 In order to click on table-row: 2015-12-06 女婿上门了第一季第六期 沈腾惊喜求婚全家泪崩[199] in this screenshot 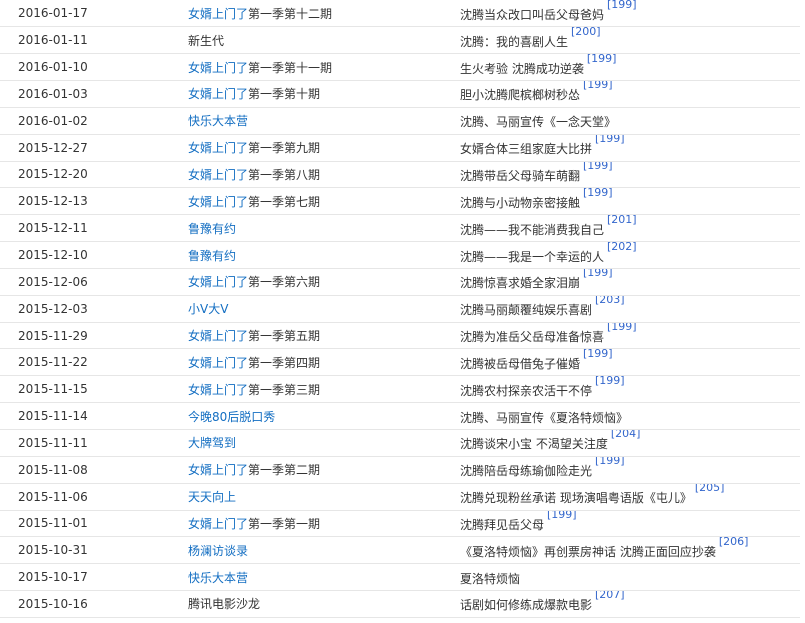, I will do `click(400, 282)`.